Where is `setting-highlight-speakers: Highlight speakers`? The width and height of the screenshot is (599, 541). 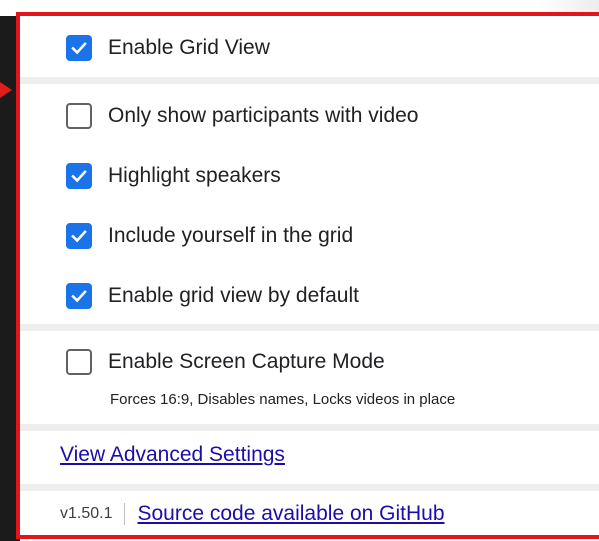
setting-highlight-speakers: Highlight speakers is located at coordinates (310, 176).